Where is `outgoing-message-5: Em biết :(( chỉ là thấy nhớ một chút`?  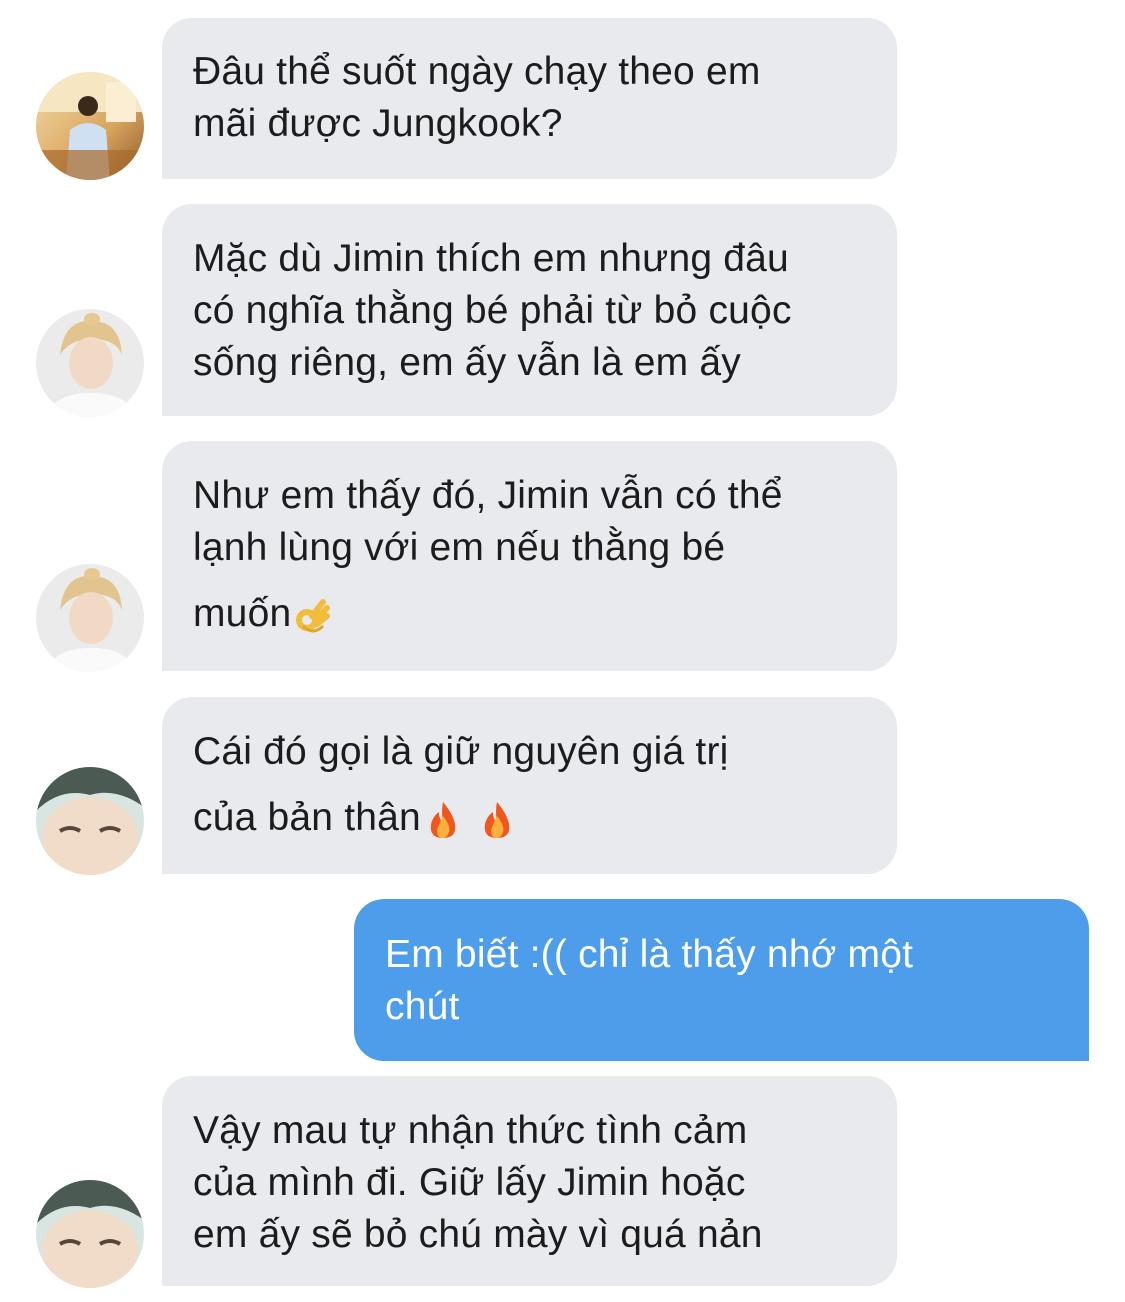
outgoing-message-5: Em biết :(( chỉ là thấy nhớ một chút is located at coordinates (721, 980).